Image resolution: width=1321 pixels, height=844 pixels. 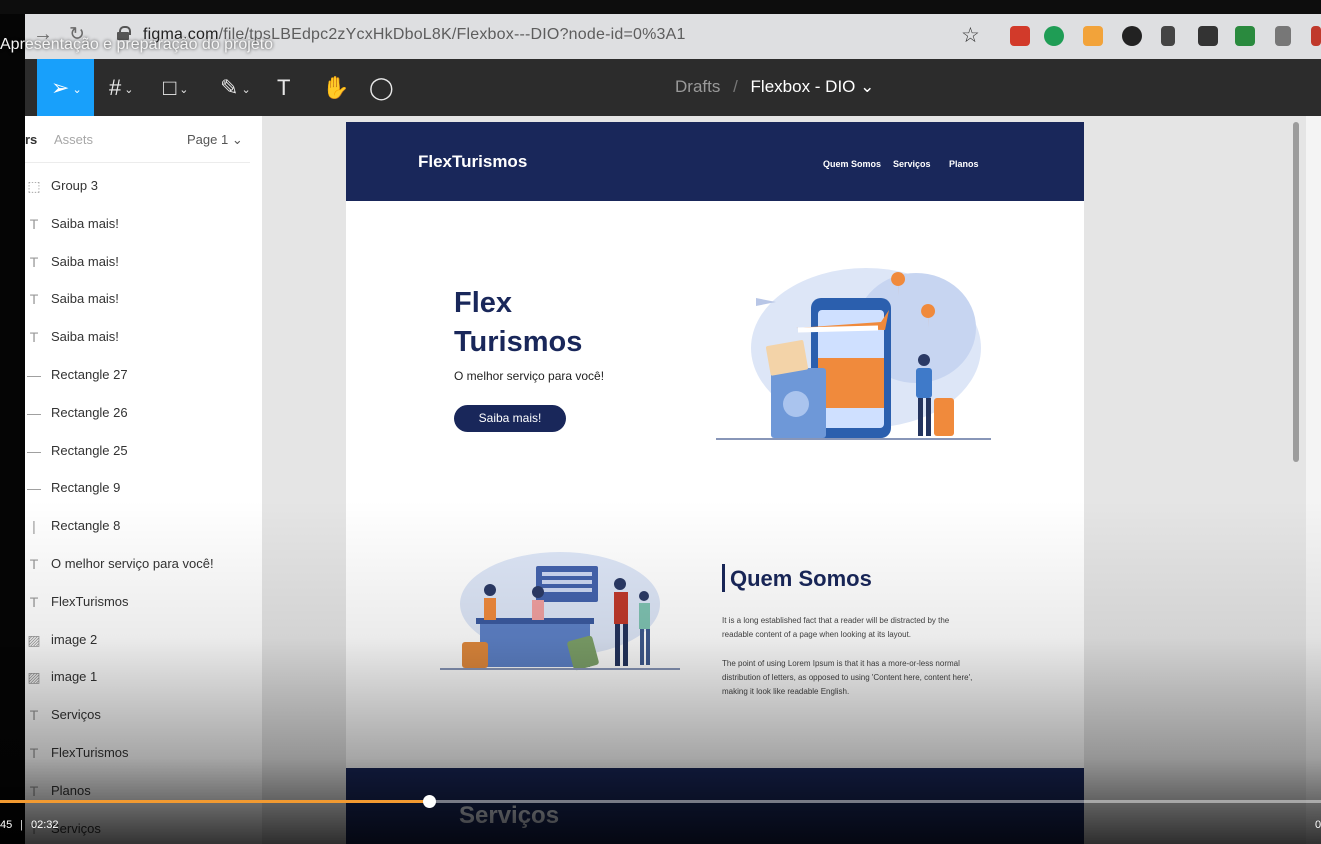 What do you see at coordinates (518, 342) in the screenshot?
I see `hero-title-line: Turismos` at bounding box center [518, 342].